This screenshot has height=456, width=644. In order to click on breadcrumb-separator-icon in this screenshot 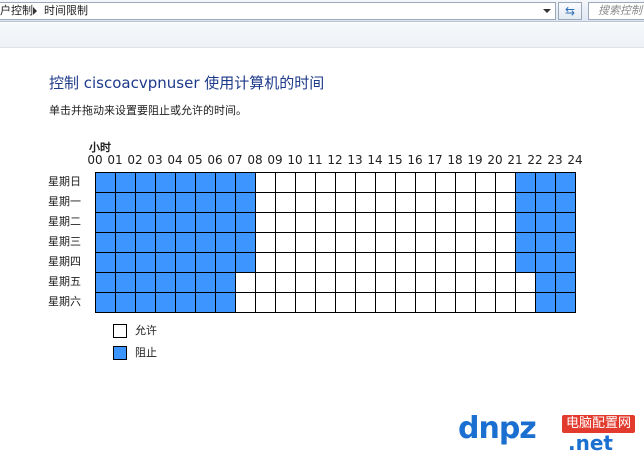, I will do `click(35, 11)`.